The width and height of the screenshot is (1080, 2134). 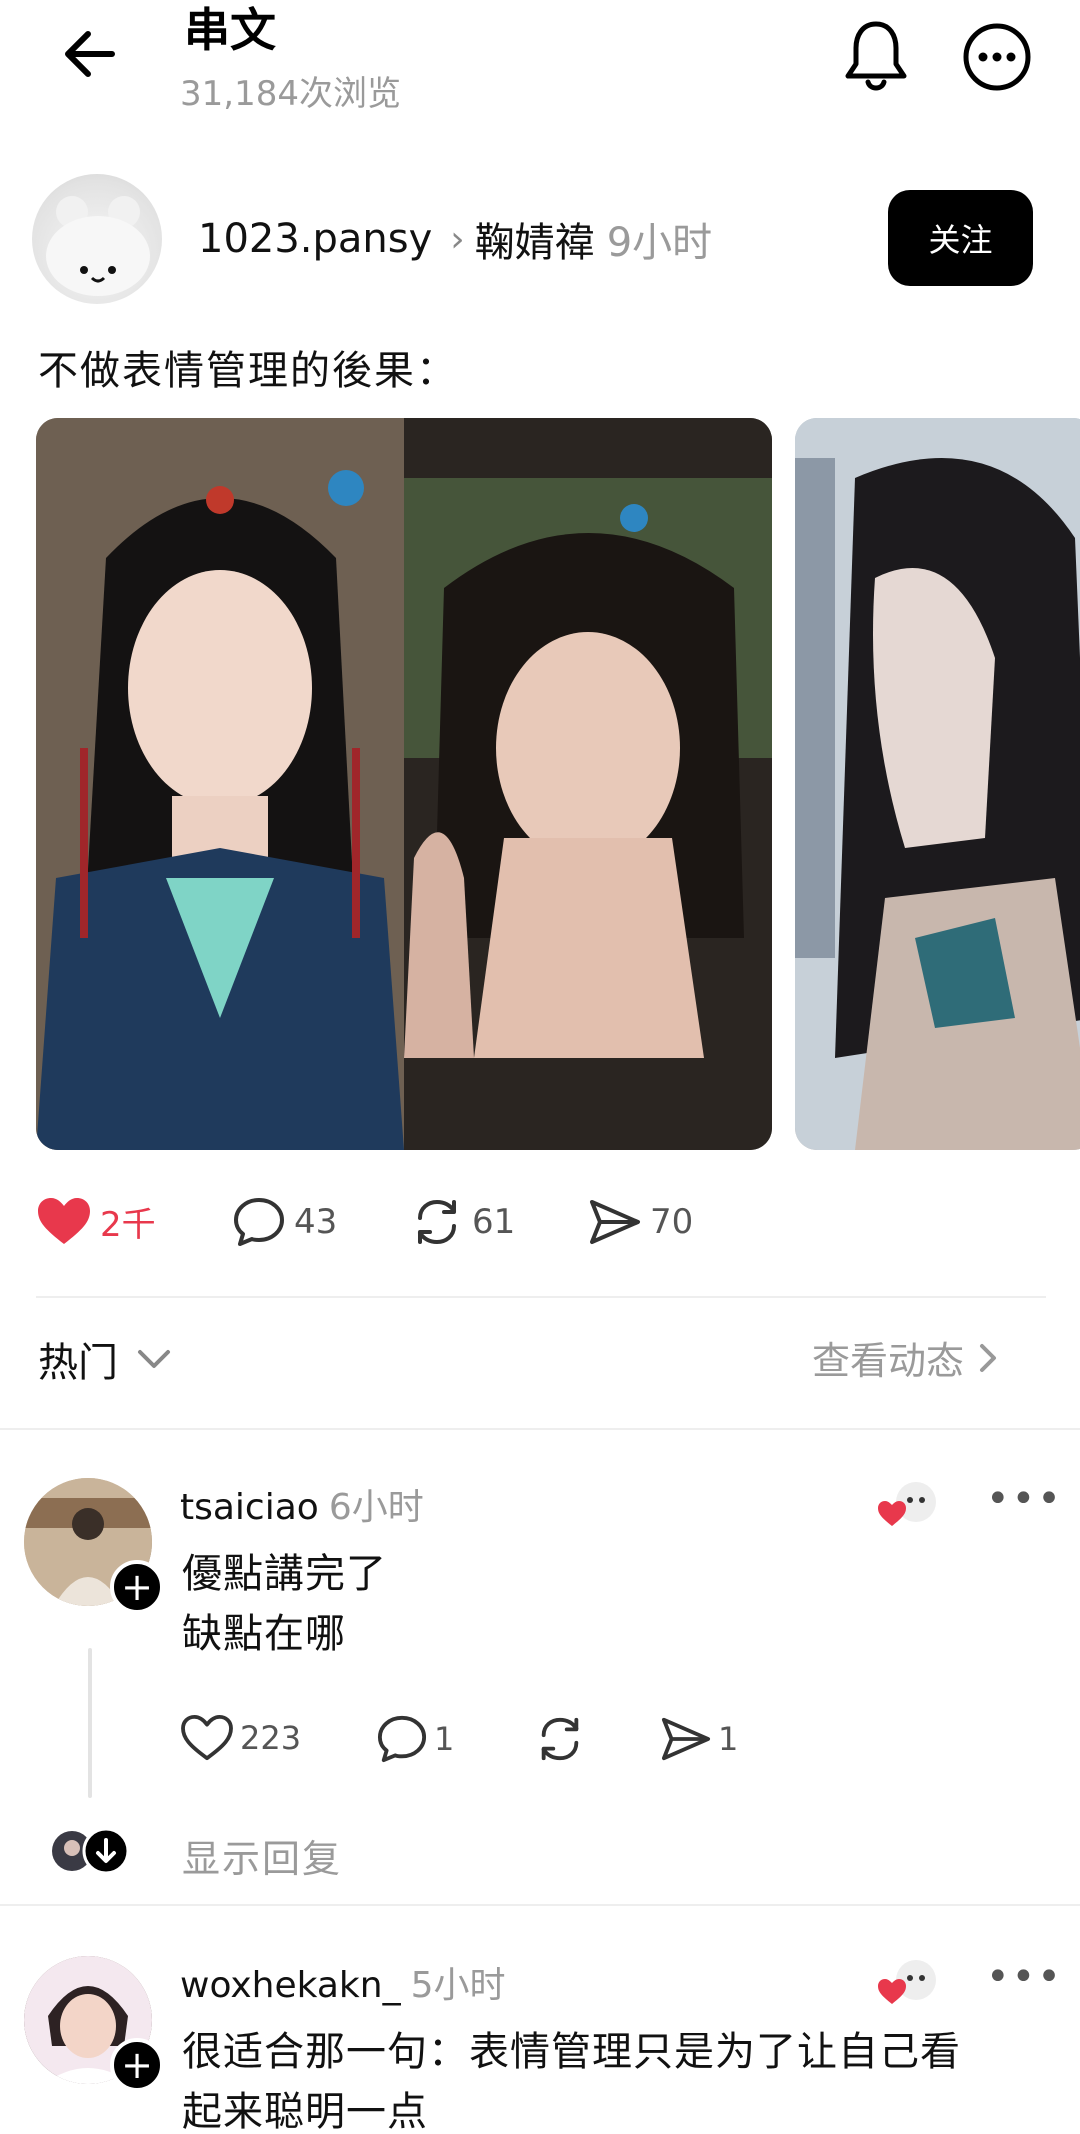 I want to click on page-title: 串文, so click(x=230, y=30).